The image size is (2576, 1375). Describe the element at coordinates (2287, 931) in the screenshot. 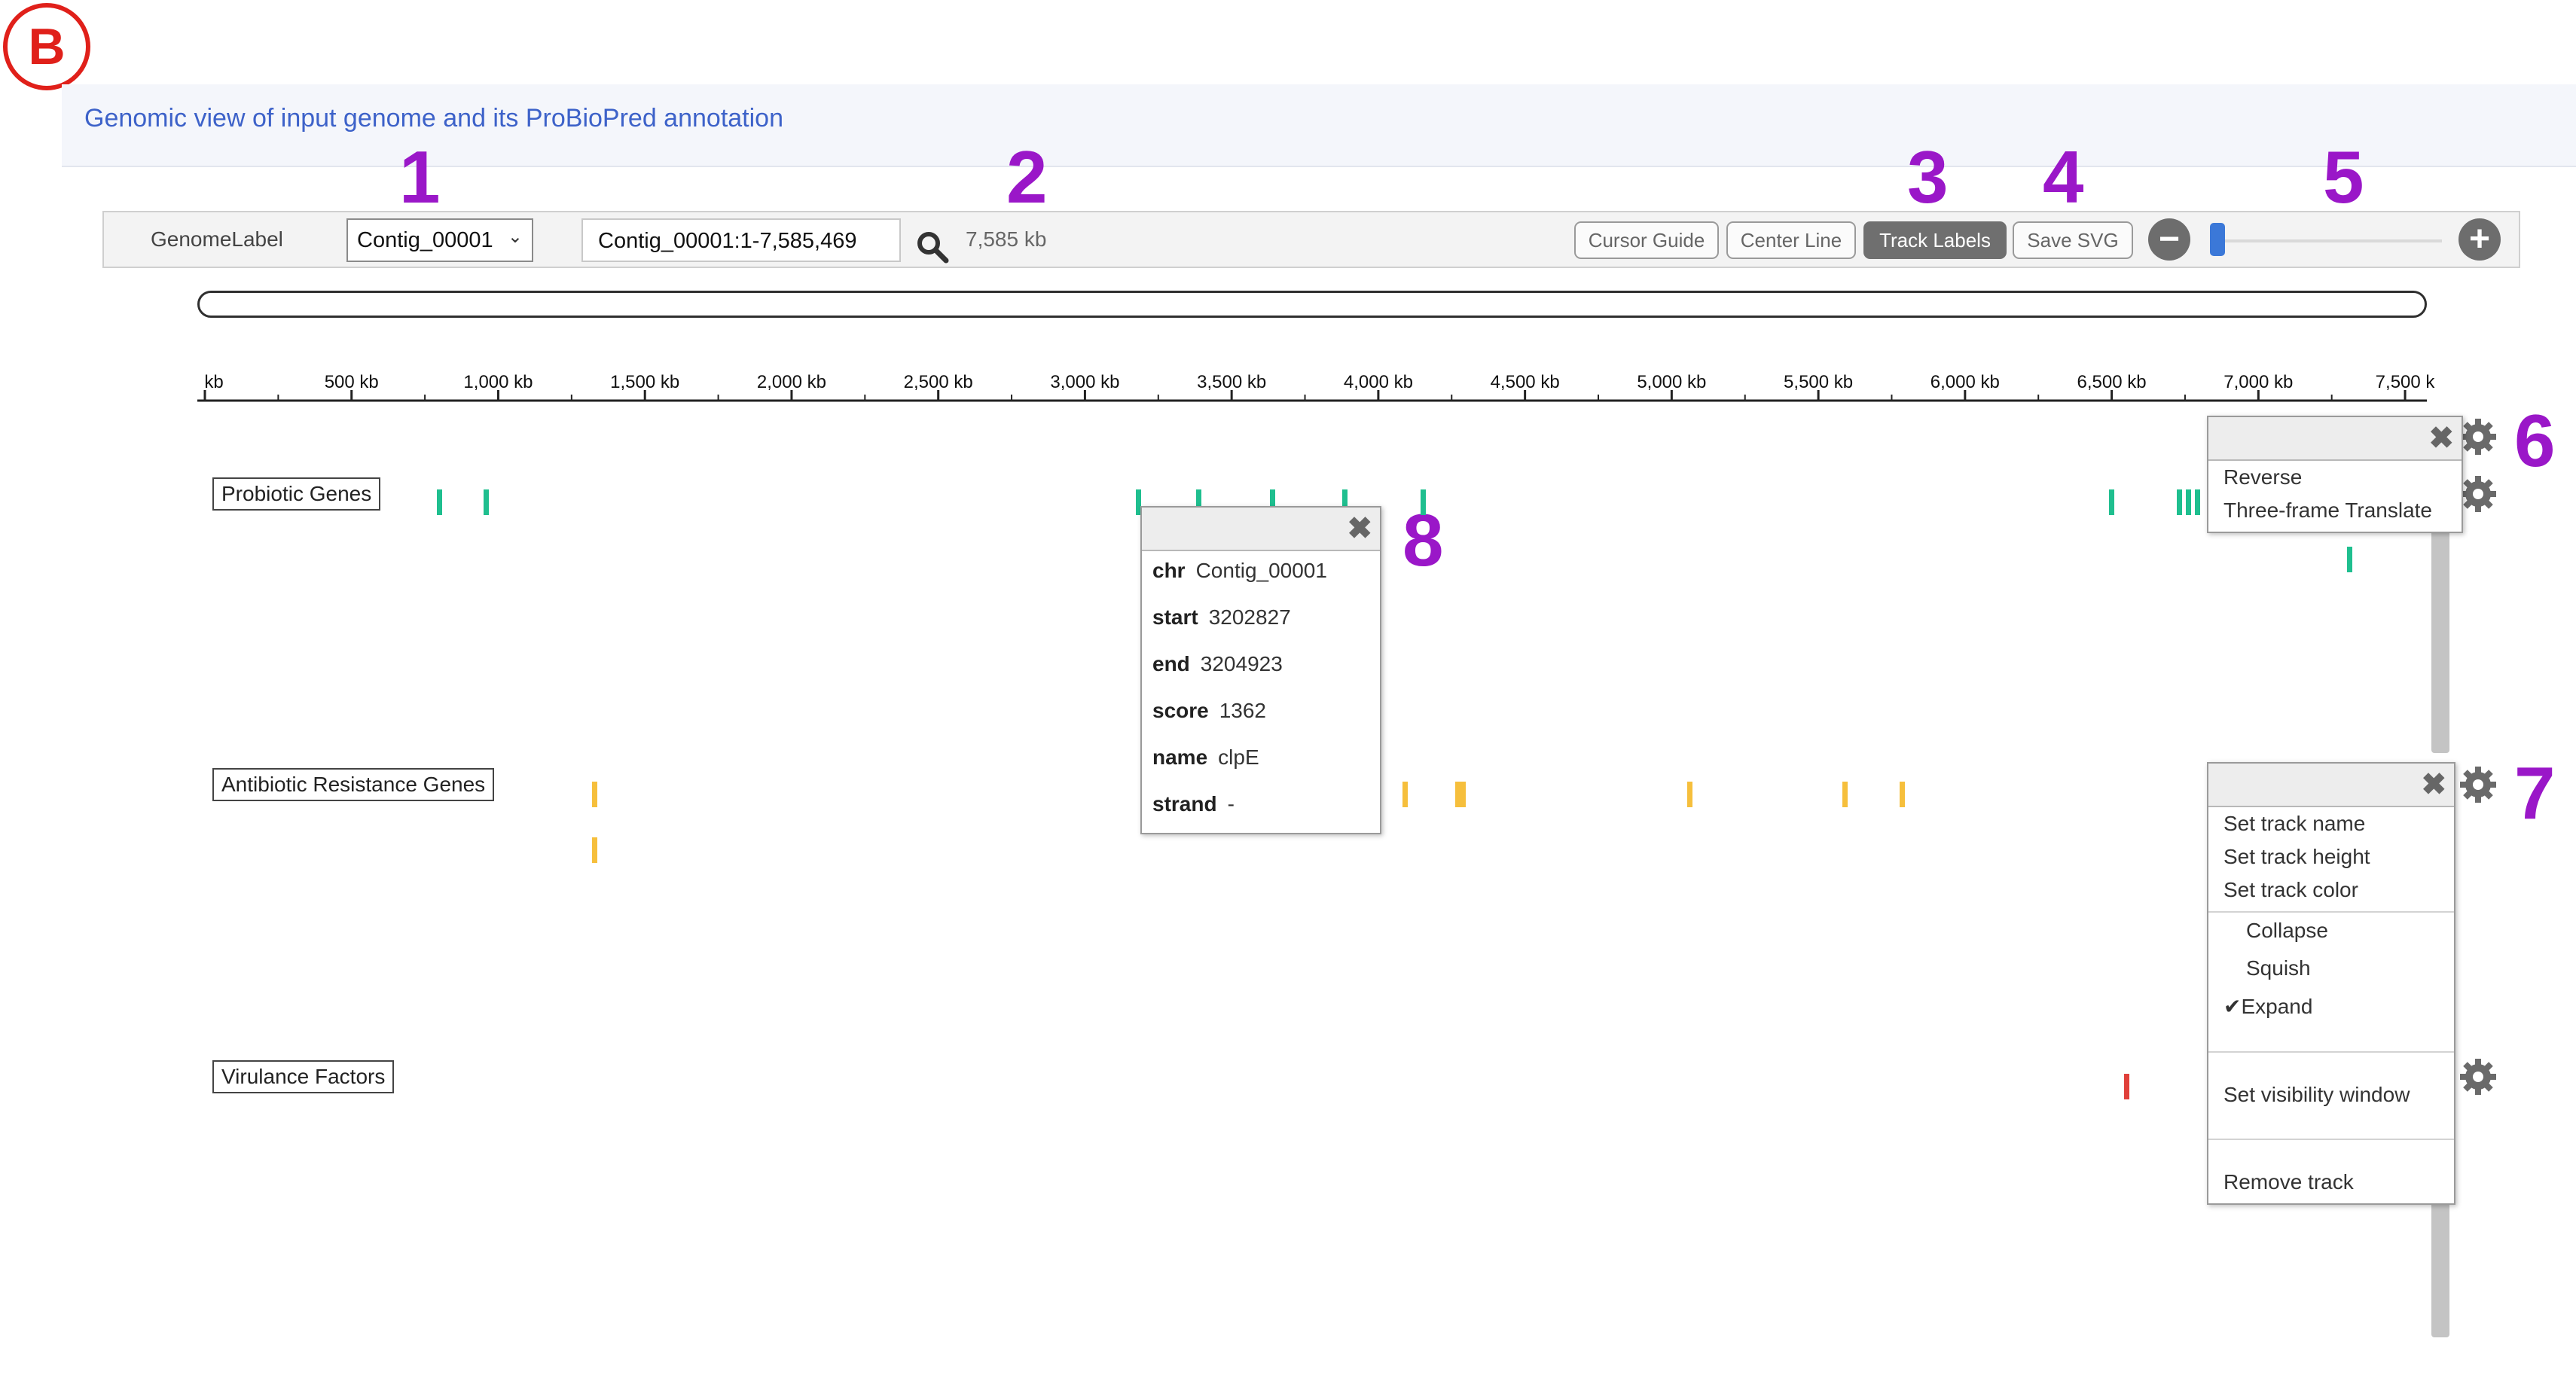

I see `menu-item-collapse: Collapse` at that location.